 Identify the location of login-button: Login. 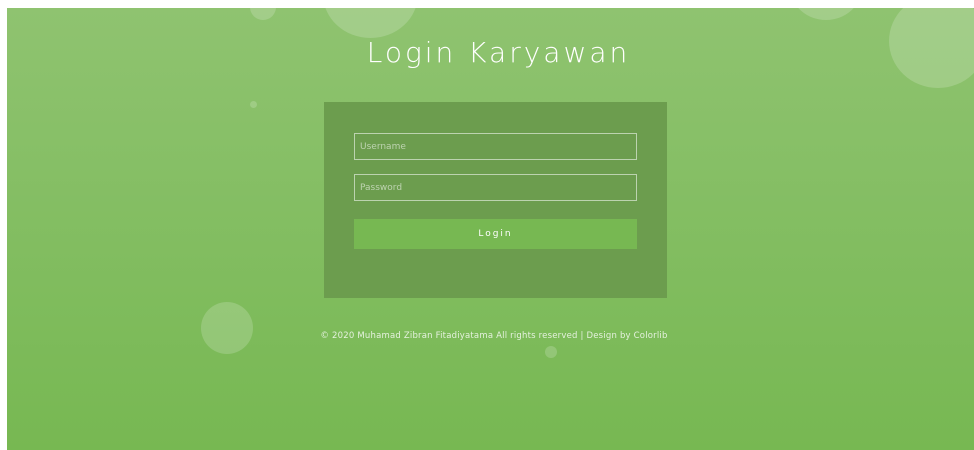
(495, 234).